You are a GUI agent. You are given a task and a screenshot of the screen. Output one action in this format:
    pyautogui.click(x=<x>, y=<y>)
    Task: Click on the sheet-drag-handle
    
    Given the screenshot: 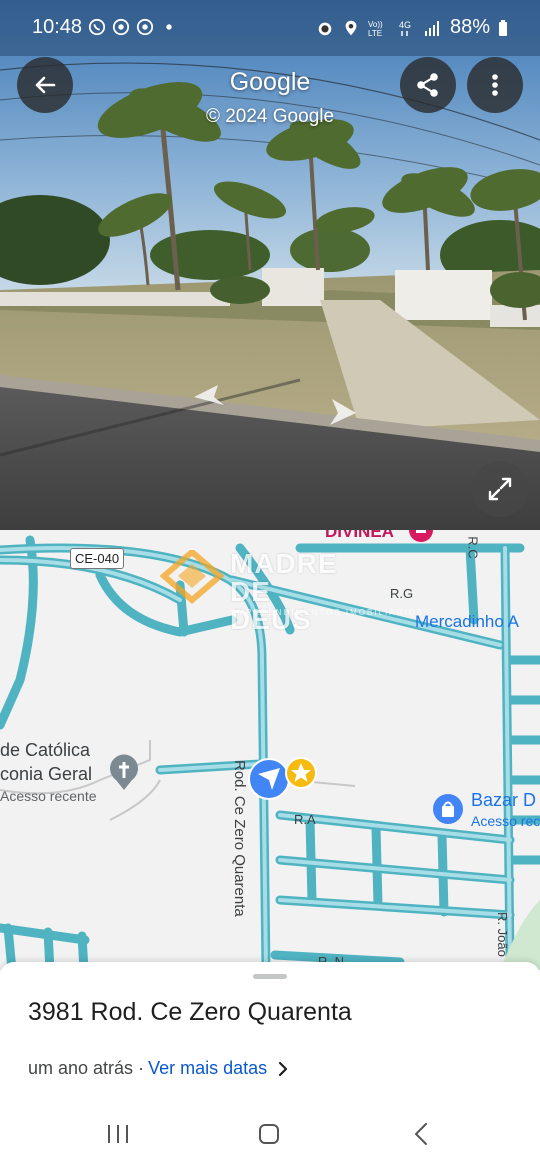 What is the action you would take?
    pyautogui.click(x=270, y=976)
    